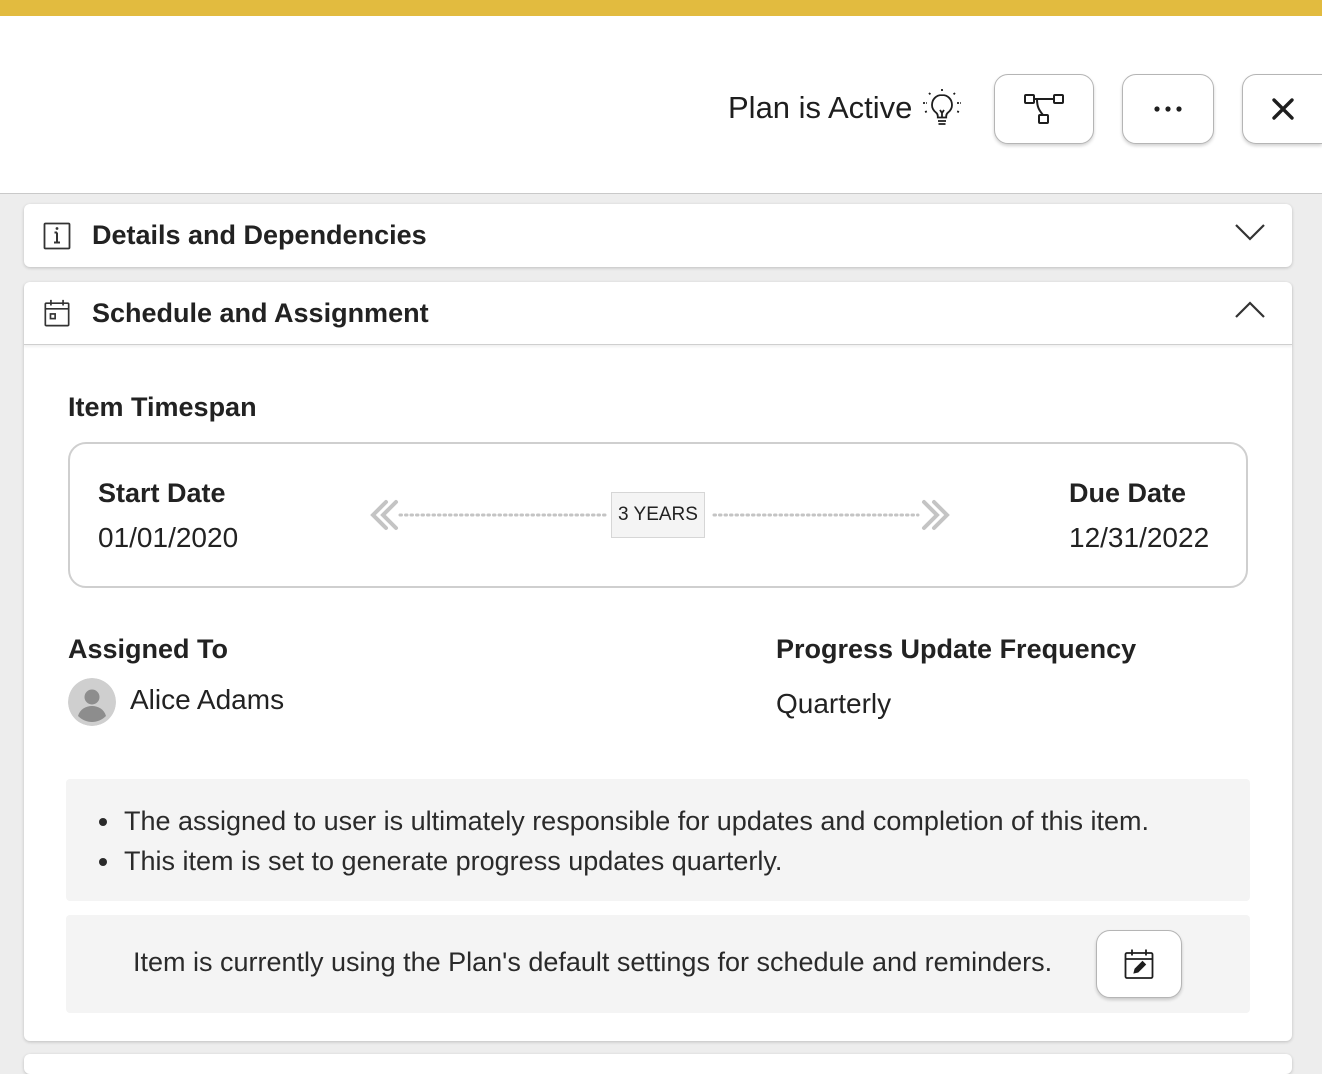  I want to click on avatar, so click(92, 702).